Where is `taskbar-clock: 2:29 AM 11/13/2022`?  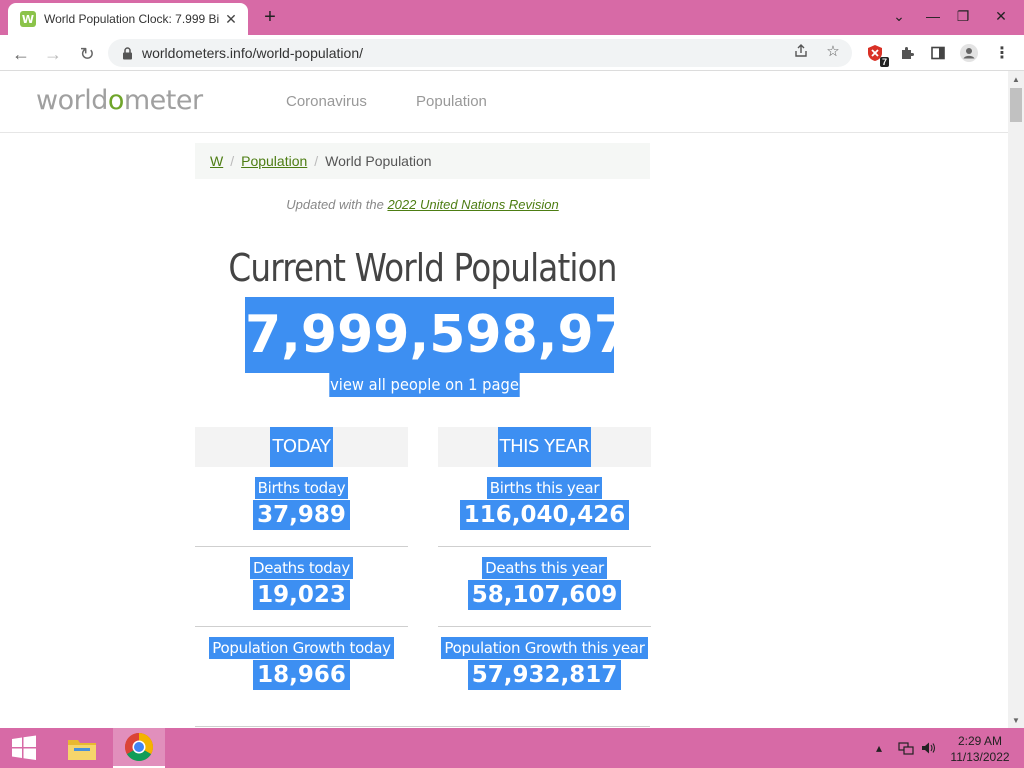 taskbar-clock: 2:29 AM 11/13/2022 is located at coordinates (980, 749).